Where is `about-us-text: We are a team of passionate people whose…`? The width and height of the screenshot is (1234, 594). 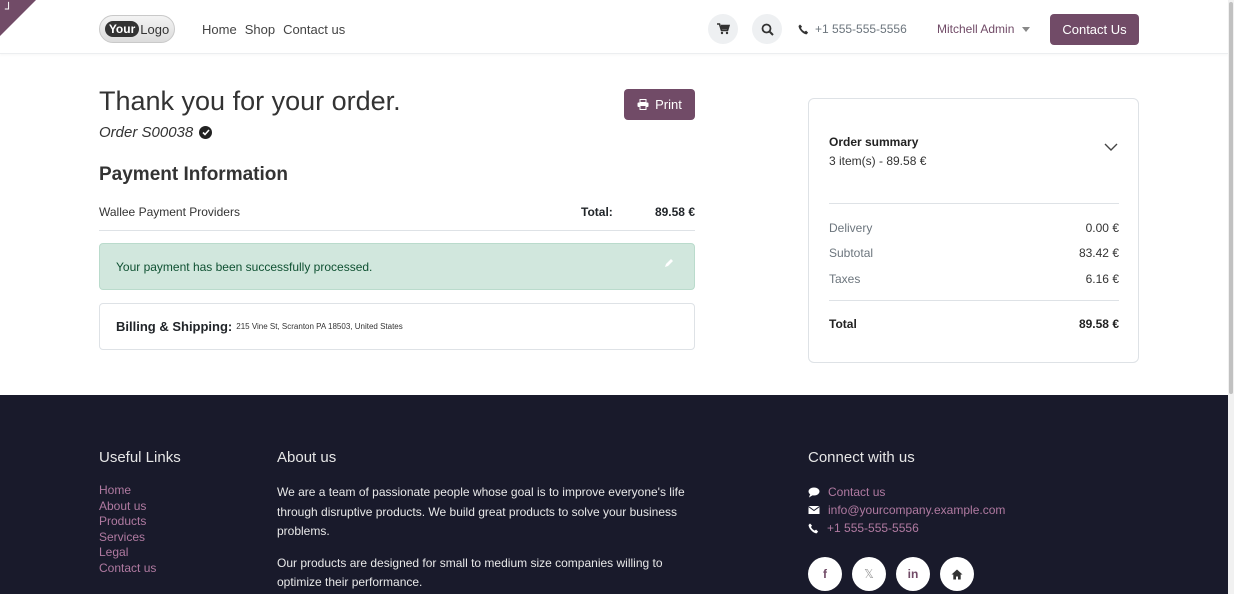
about-us-text: We are a team of passionate people whose… is located at coordinates (492, 538).